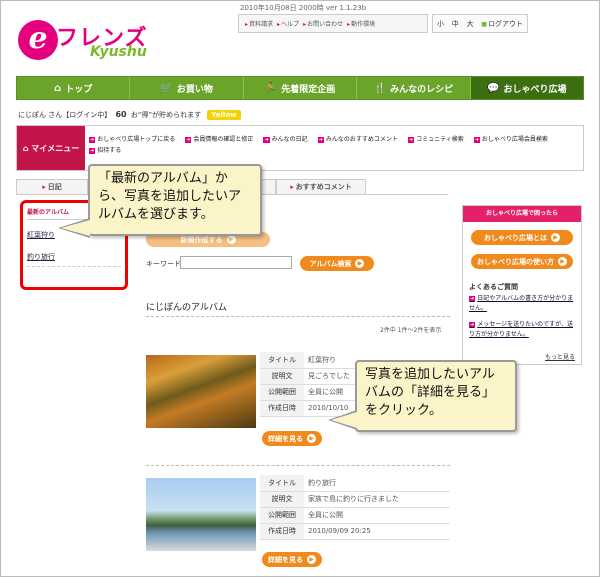 Image resolution: width=600 pixels, height=577 pixels. Describe the element at coordinates (522, 261) in the screenshot. I see `howto-plaza-button: おしゃべり広場の使い方 ▶` at that location.